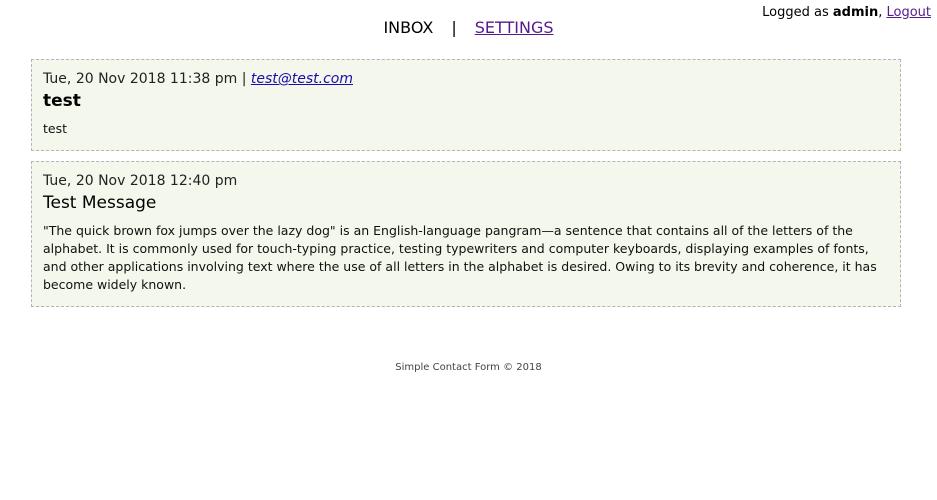 This screenshot has width=937, height=500. Describe the element at coordinates (514, 27) in the screenshot. I see `nav-settings-link: SETTINGS` at that location.